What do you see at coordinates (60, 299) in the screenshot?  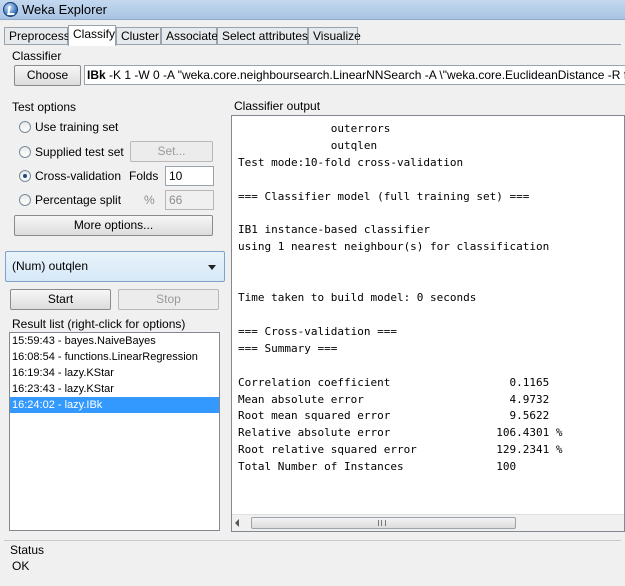 I see `start-button: Start` at bounding box center [60, 299].